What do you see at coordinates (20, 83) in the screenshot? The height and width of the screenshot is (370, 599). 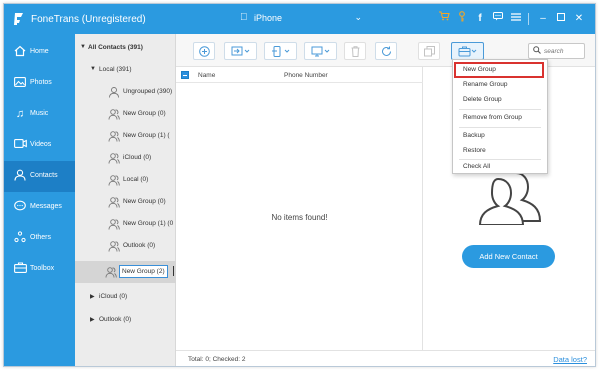 I see `photos-icon` at bounding box center [20, 83].